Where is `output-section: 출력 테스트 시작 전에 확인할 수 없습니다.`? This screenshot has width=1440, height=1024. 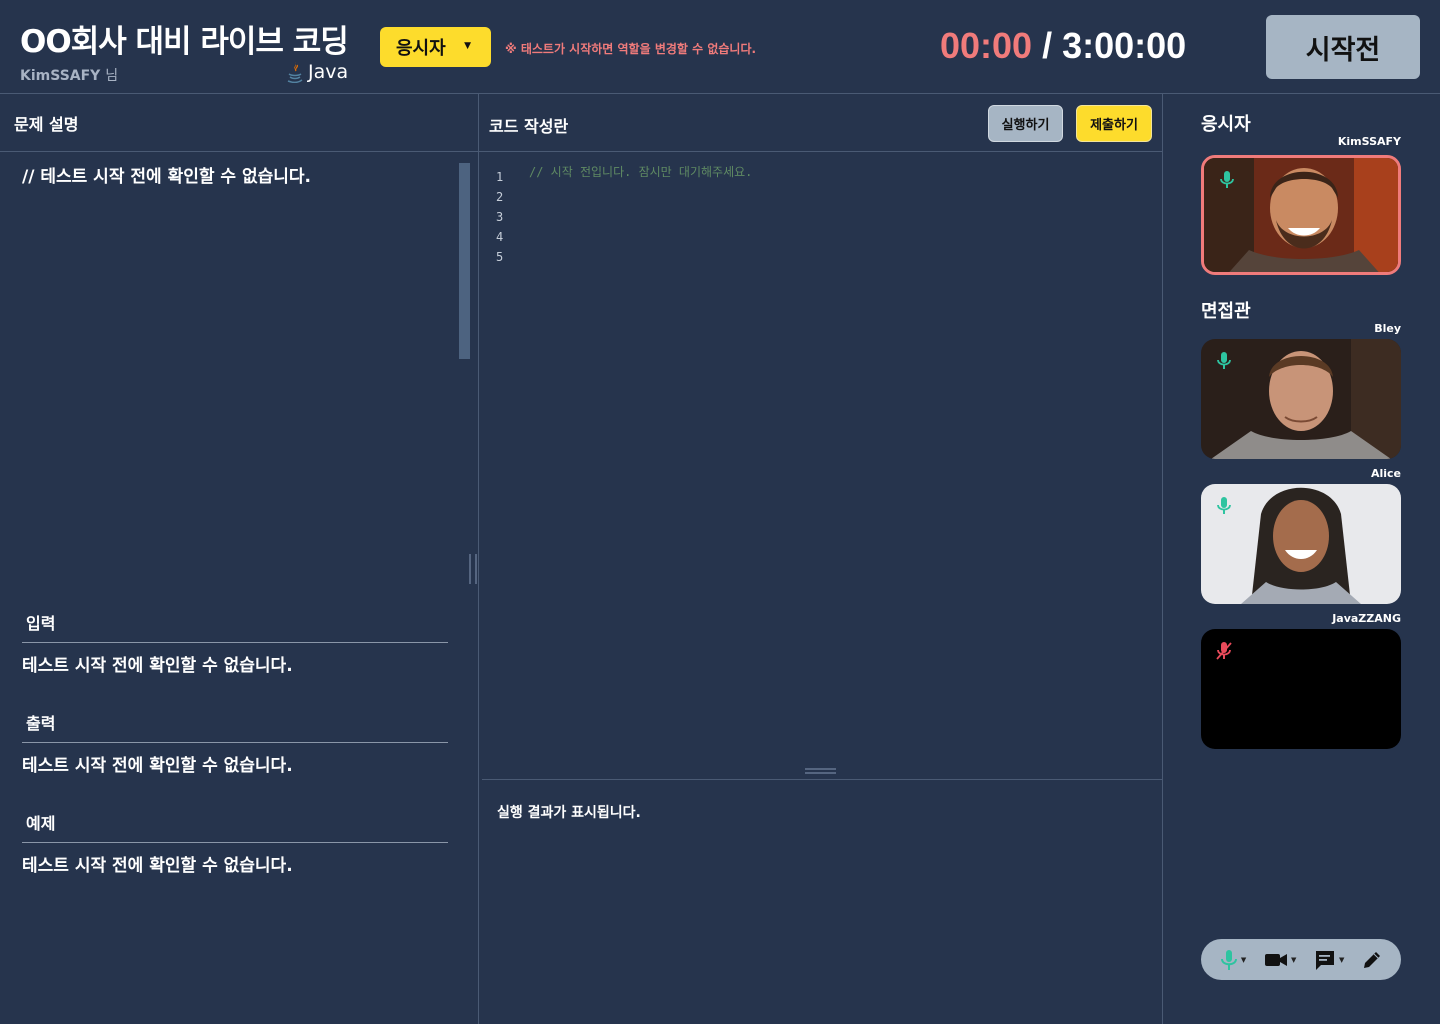 output-section: 출력 테스트 시작 전에 확인할 수 없습니다. is located at coordinates (235, 743).